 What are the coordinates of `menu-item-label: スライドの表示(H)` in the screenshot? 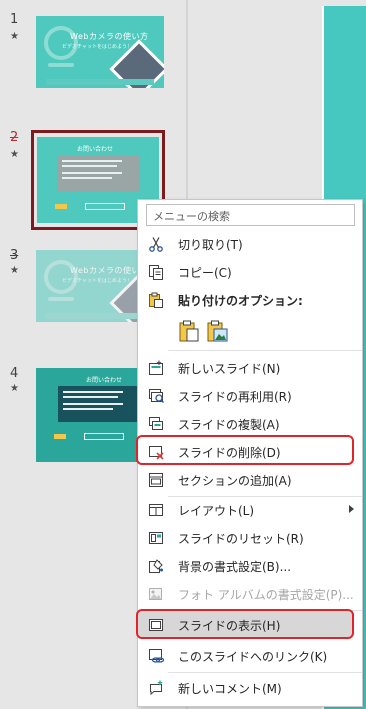 It's located at (229, 626).